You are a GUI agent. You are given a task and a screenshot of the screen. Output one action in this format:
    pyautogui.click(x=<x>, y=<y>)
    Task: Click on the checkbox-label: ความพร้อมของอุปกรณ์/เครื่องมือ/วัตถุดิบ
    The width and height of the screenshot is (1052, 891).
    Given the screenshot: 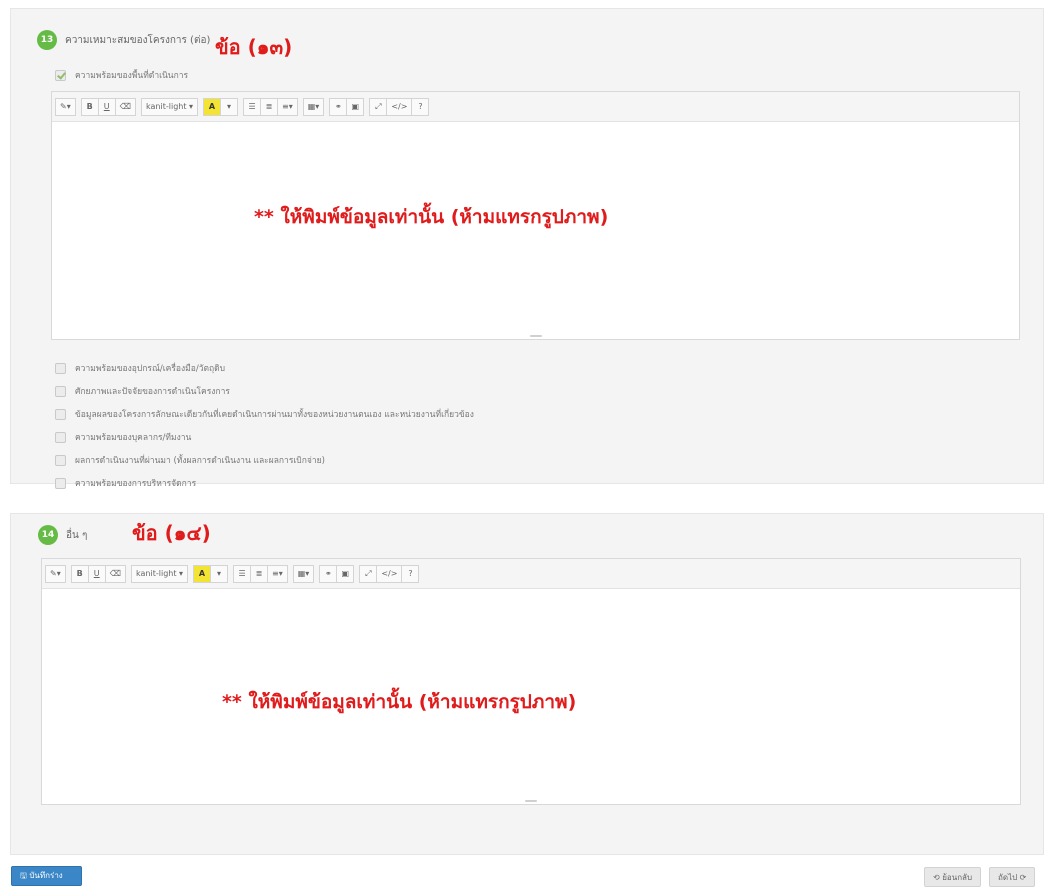 What is the action you would take?
    pyautogui.click(x=150, y=369)
    